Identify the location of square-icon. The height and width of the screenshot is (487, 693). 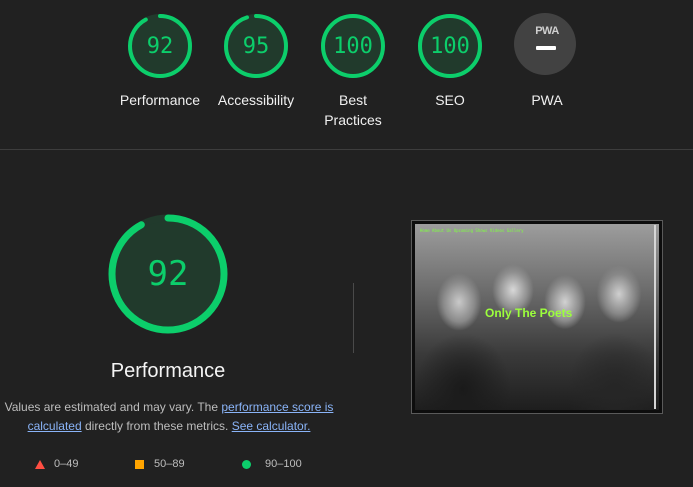
(139, 464).